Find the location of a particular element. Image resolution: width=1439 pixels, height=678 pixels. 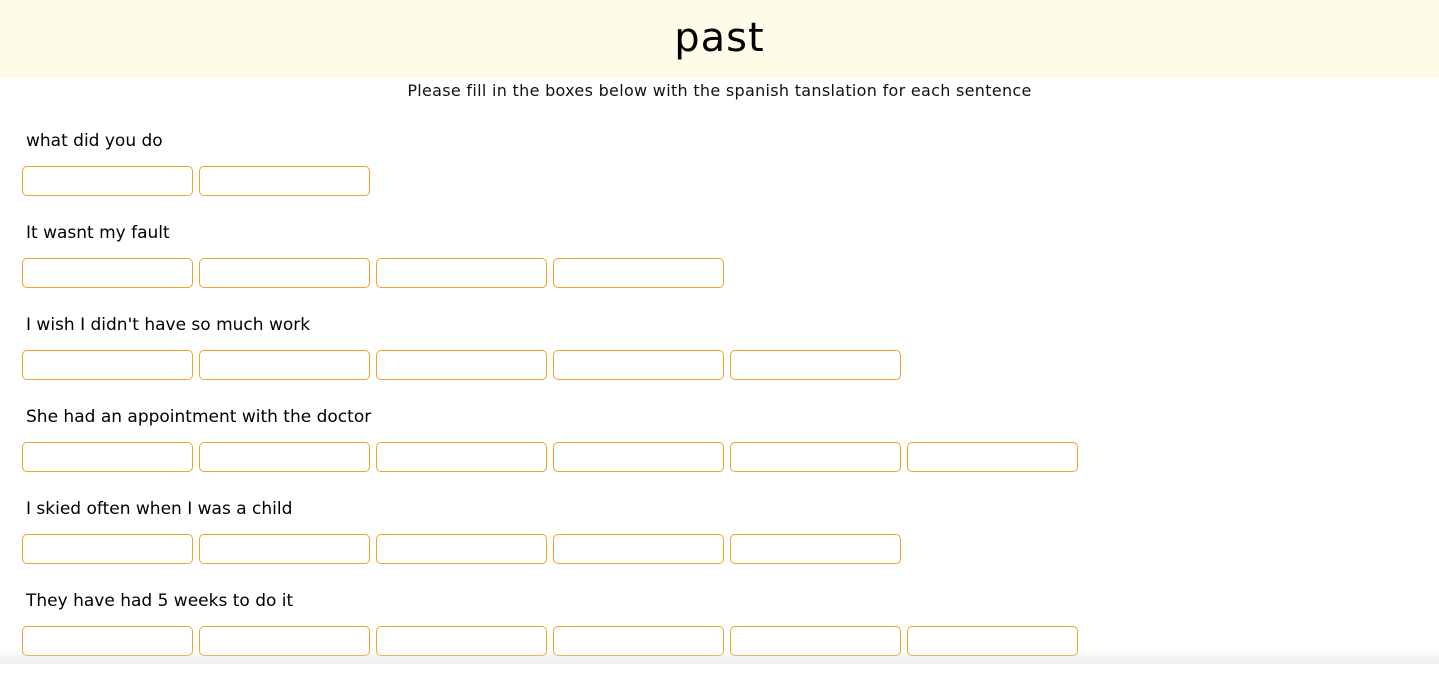

page-title: past is located at coordinates (719, 38).